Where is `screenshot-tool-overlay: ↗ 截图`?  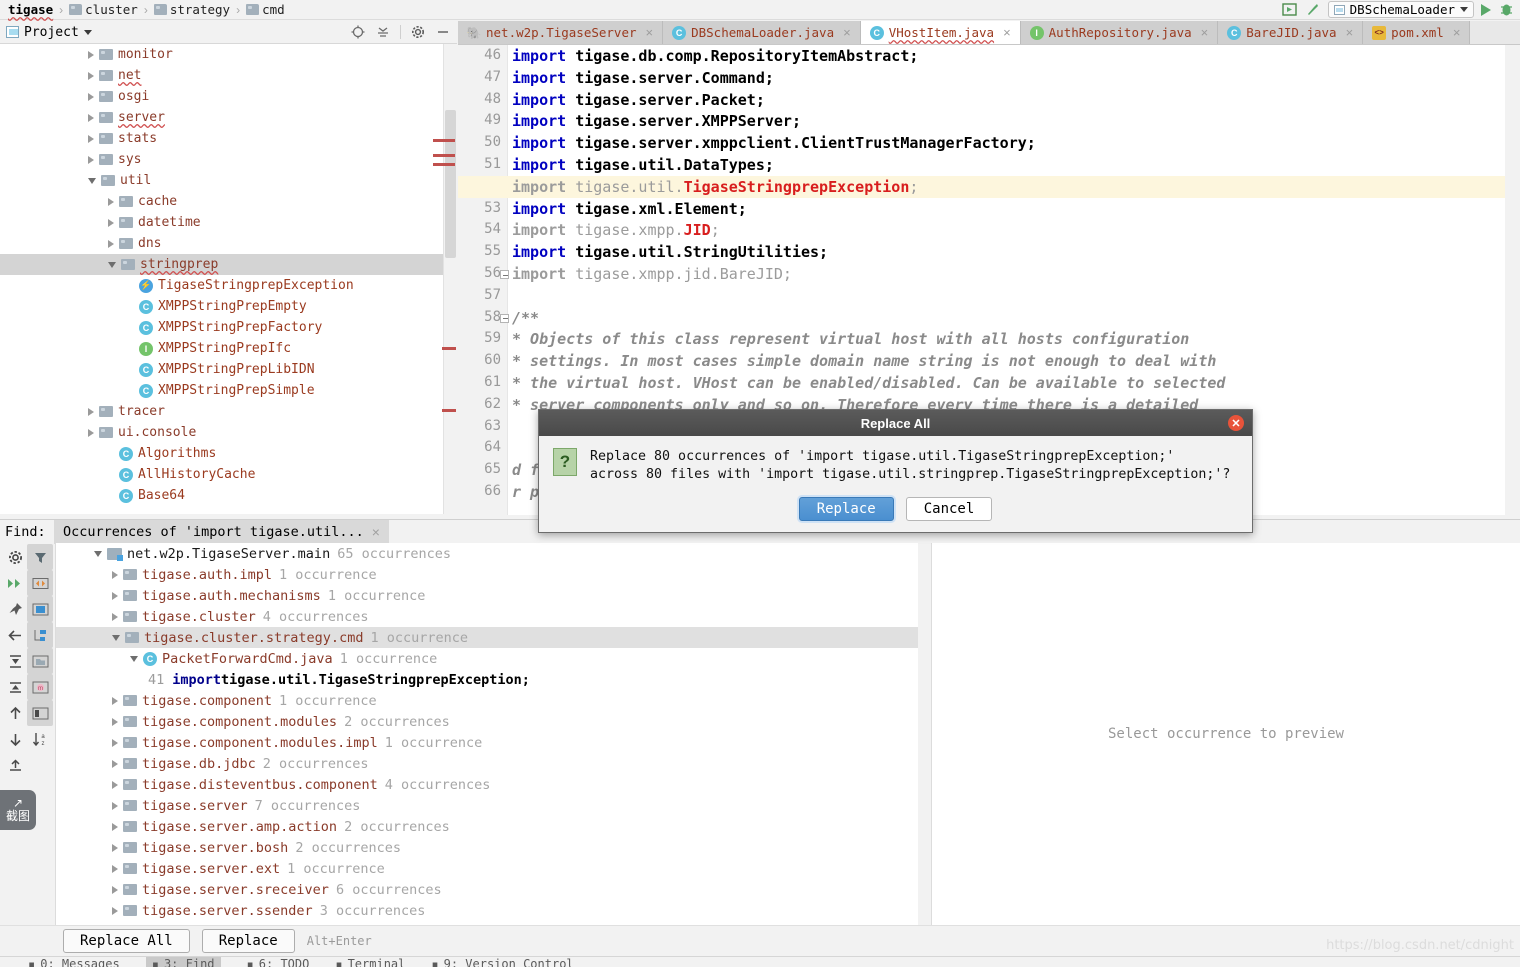
screenshot-tool-overlay: ↗ 截图 is located at coordinates (18, 810).